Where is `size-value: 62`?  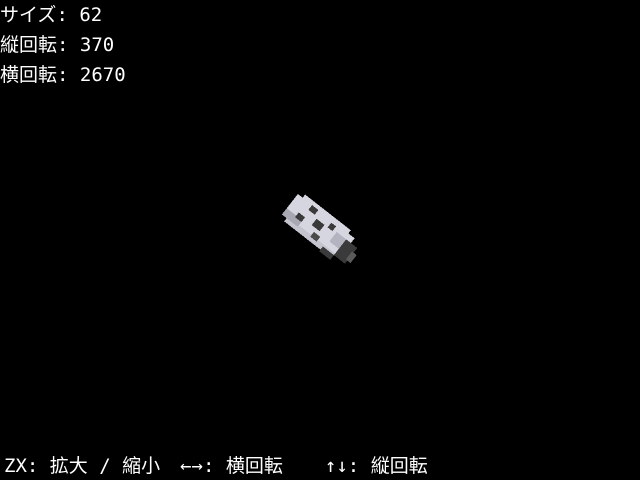 size-value: 62 is located at coordinates (91, 15).